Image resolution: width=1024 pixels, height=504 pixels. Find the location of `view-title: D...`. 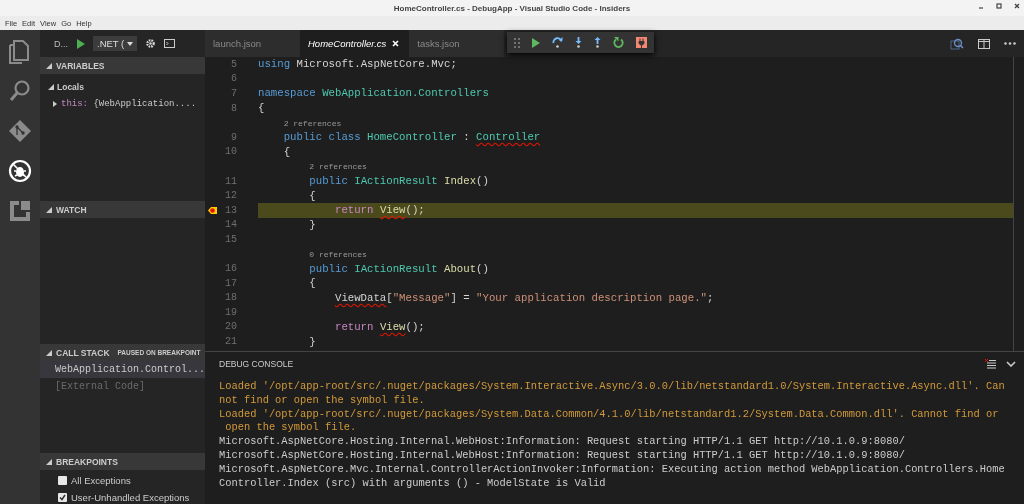

view-title: D... is located at coordinates (61, 43).